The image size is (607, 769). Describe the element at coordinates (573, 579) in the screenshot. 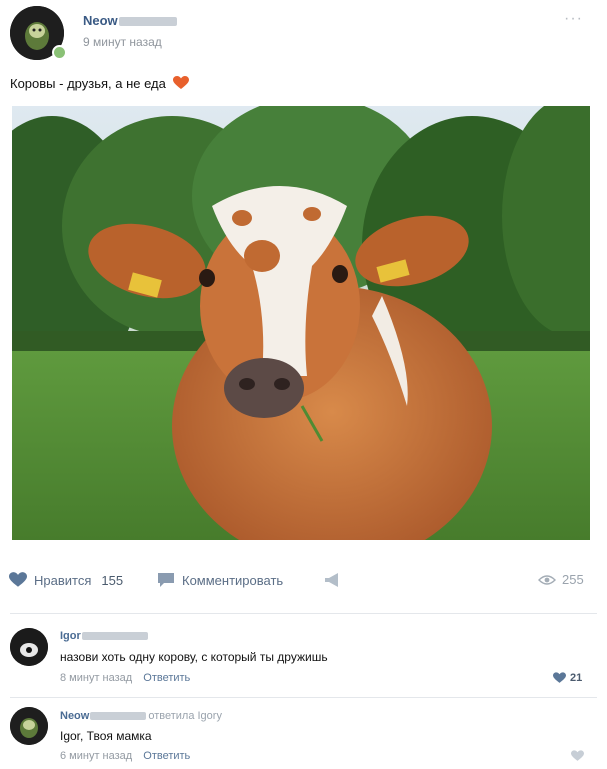

I see `views-count: 255` at that location.